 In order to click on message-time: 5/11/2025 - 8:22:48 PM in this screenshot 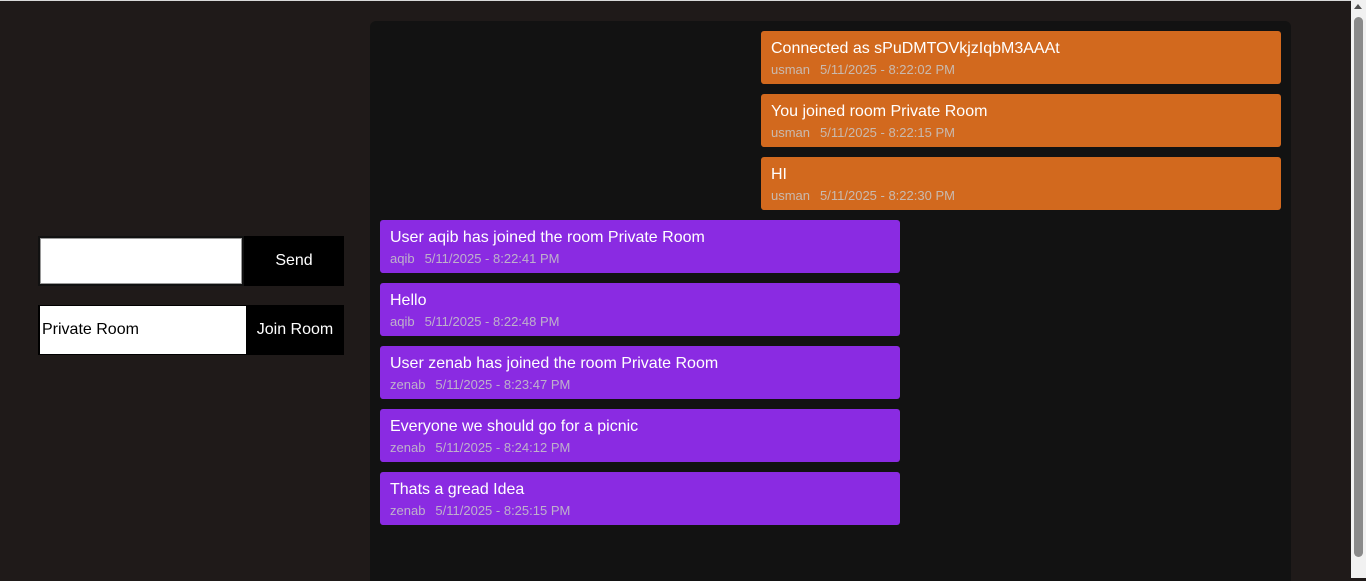, I will do `click(492, 321)`.